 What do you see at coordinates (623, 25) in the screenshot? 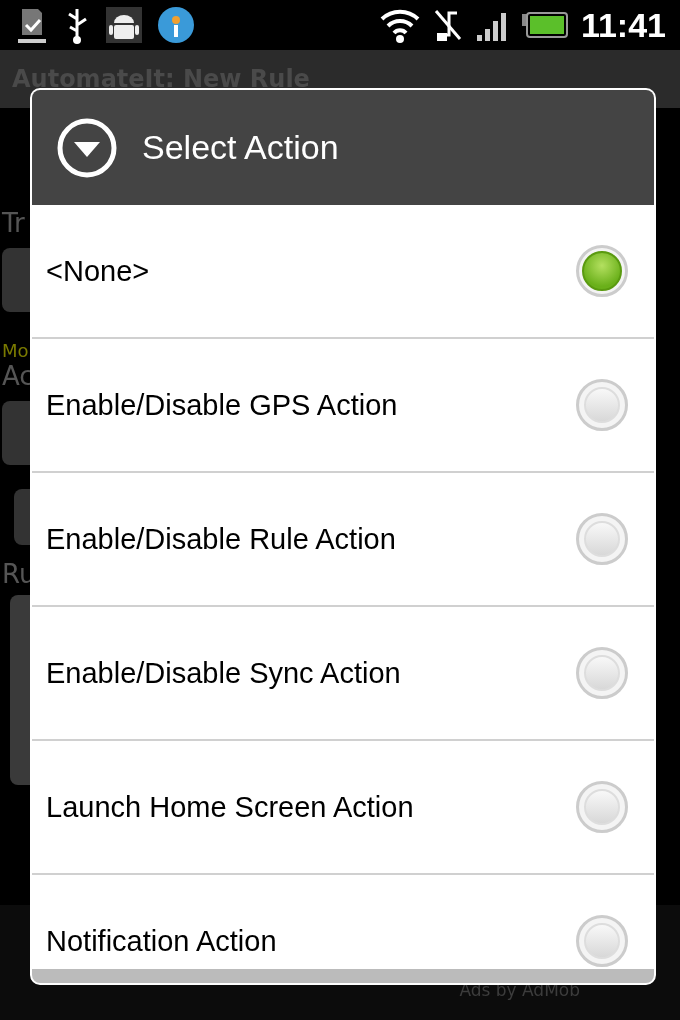
I see `clock-time: 11:41` at bounding box center [623, 25].